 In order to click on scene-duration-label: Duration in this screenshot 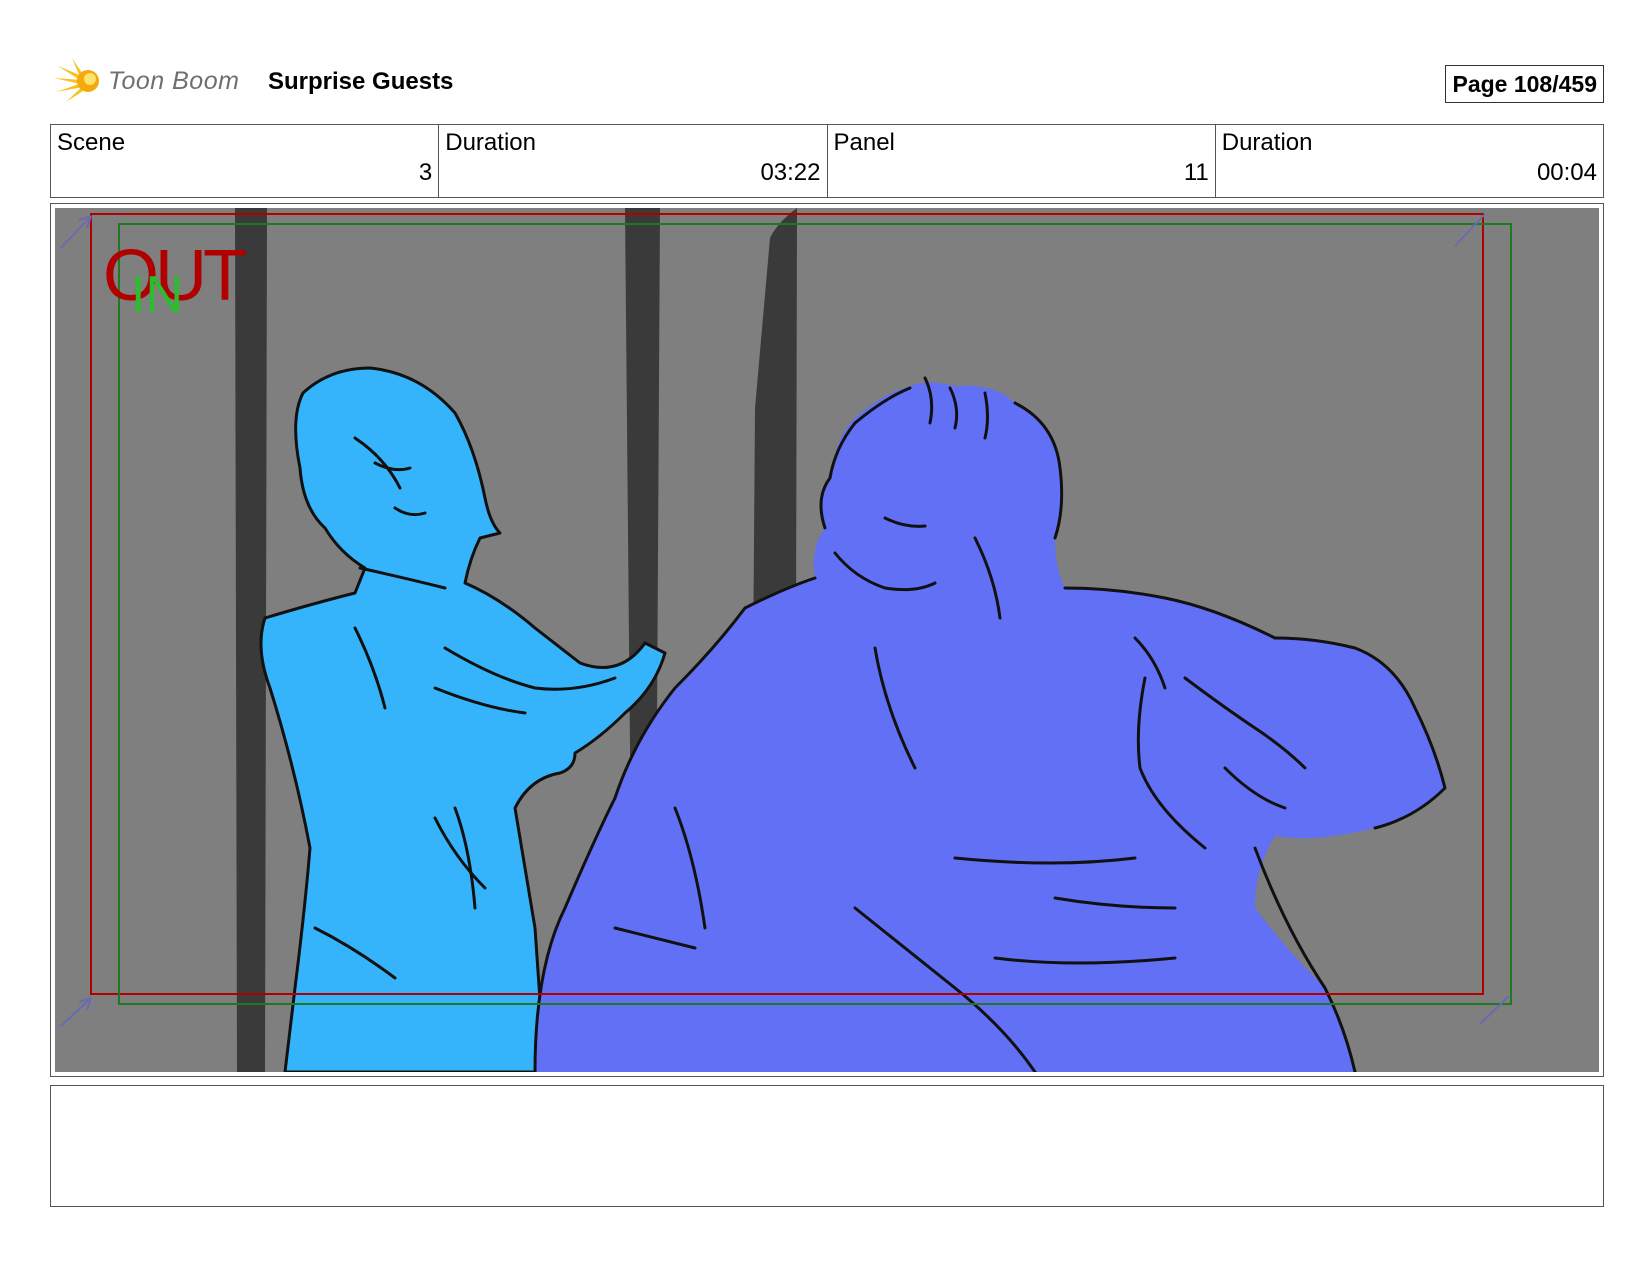, I will do `click(490, 142)`.